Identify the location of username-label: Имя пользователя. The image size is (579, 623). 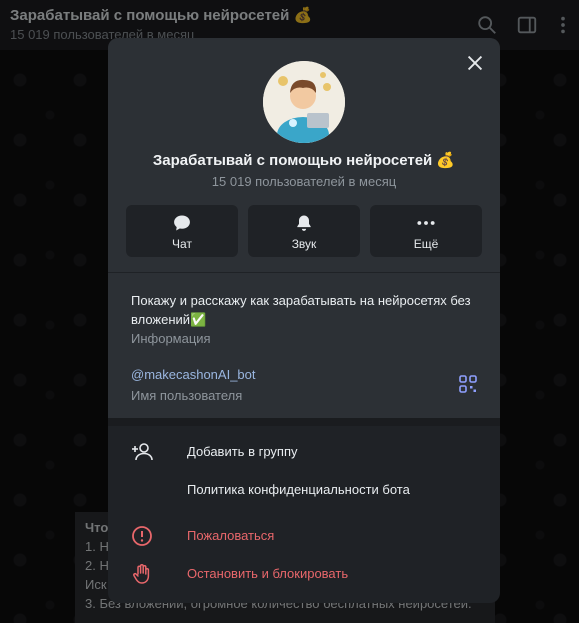
(187, 395).